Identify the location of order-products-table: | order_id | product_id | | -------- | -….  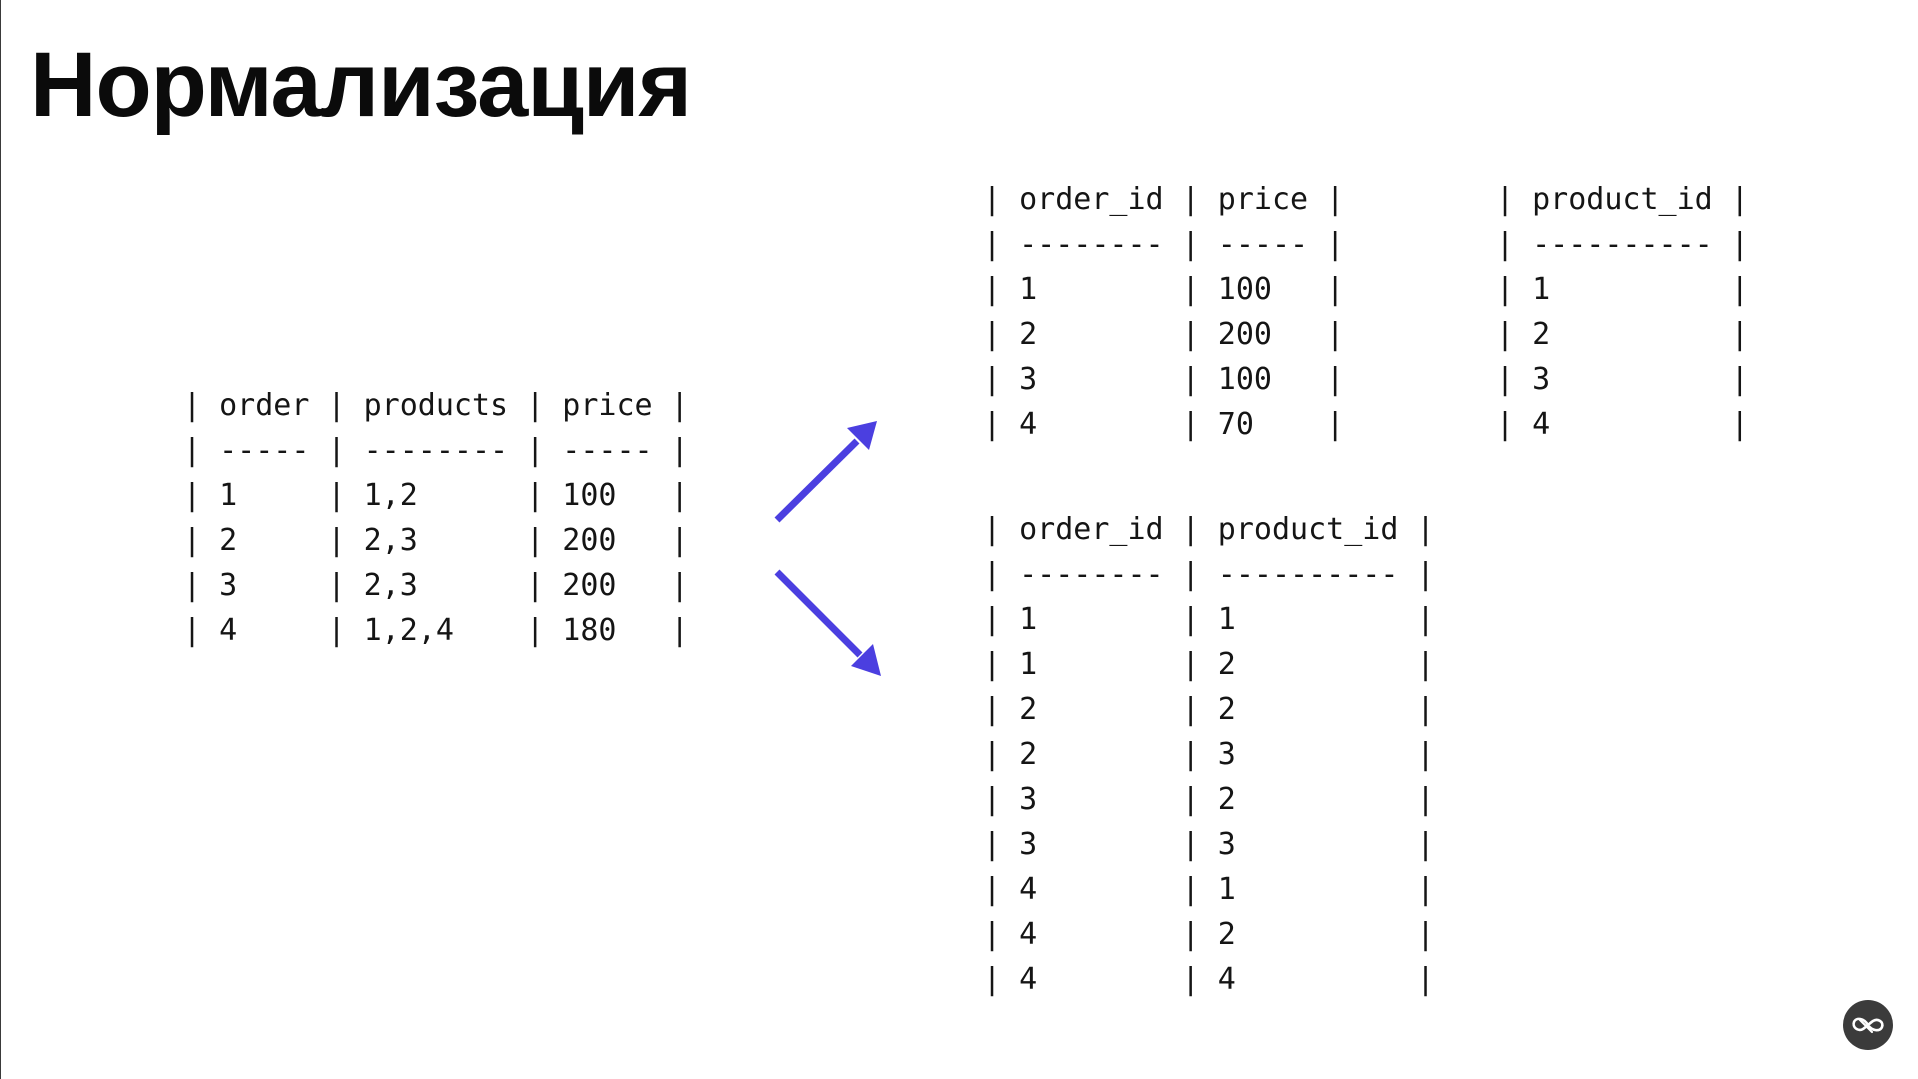
(1209, 754).